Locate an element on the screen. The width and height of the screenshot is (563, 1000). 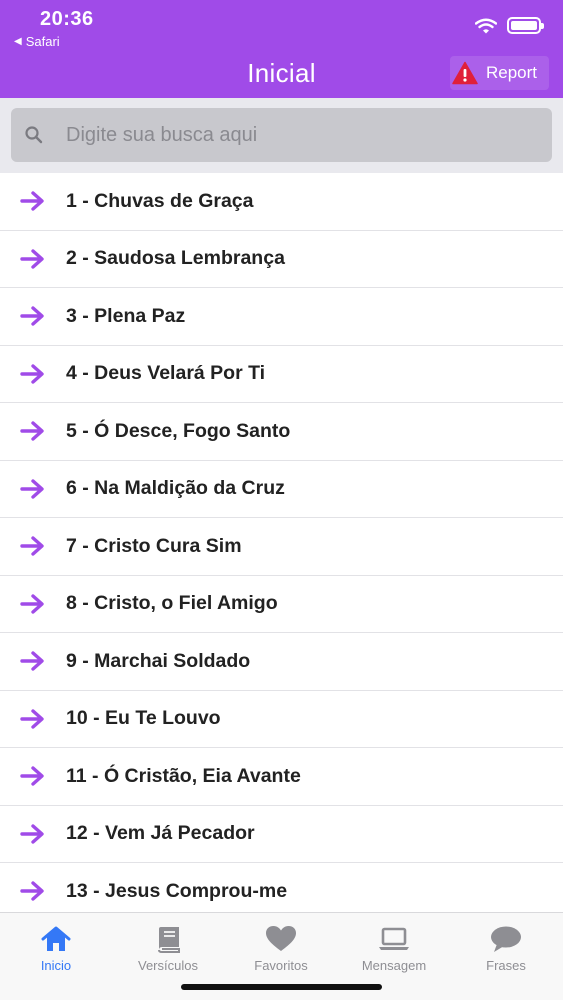
tab-label: Versículos is located at coordinates (168, 965).